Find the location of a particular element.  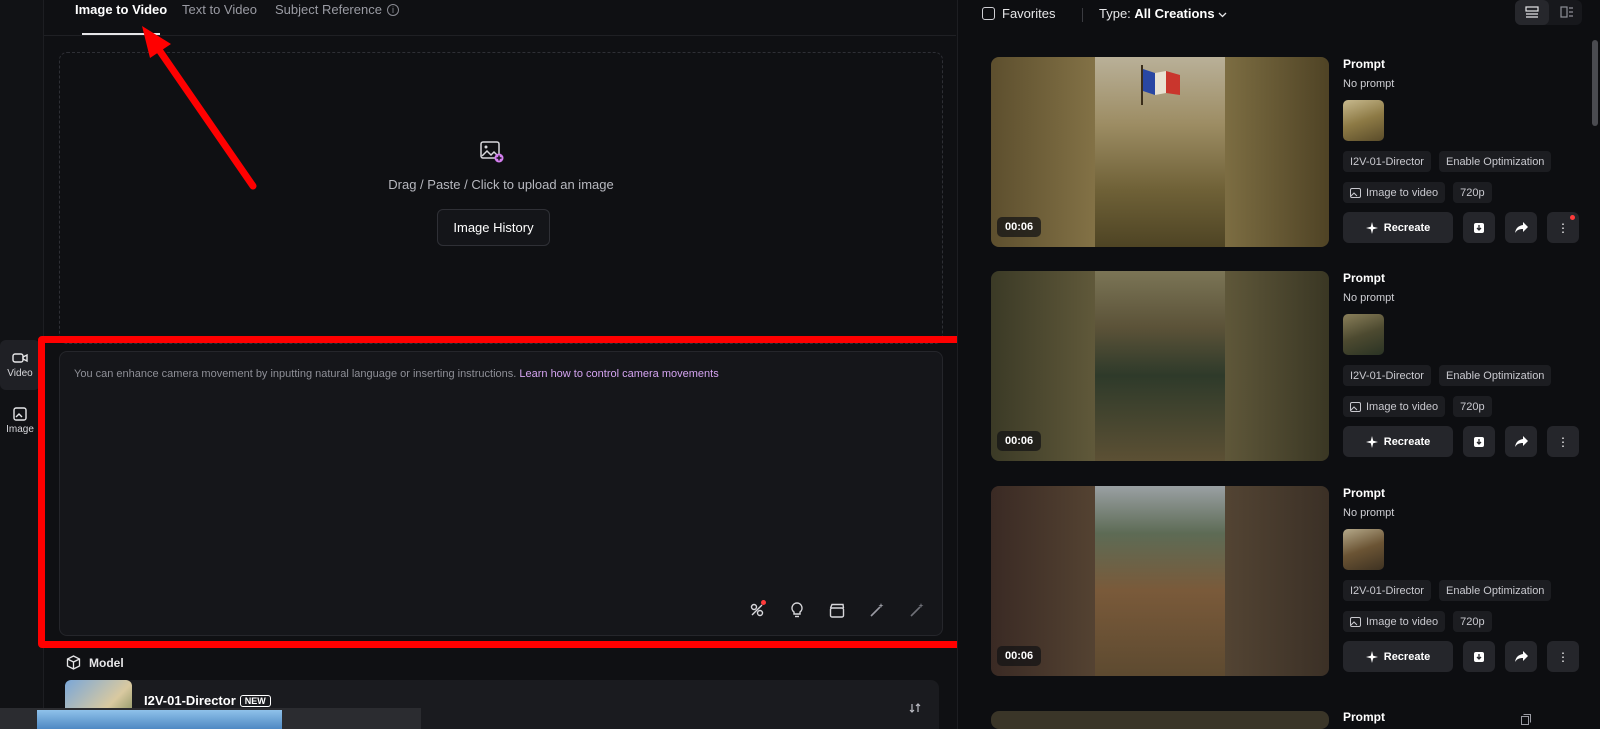

video-camera-icon is located at coordinates (20, 358).